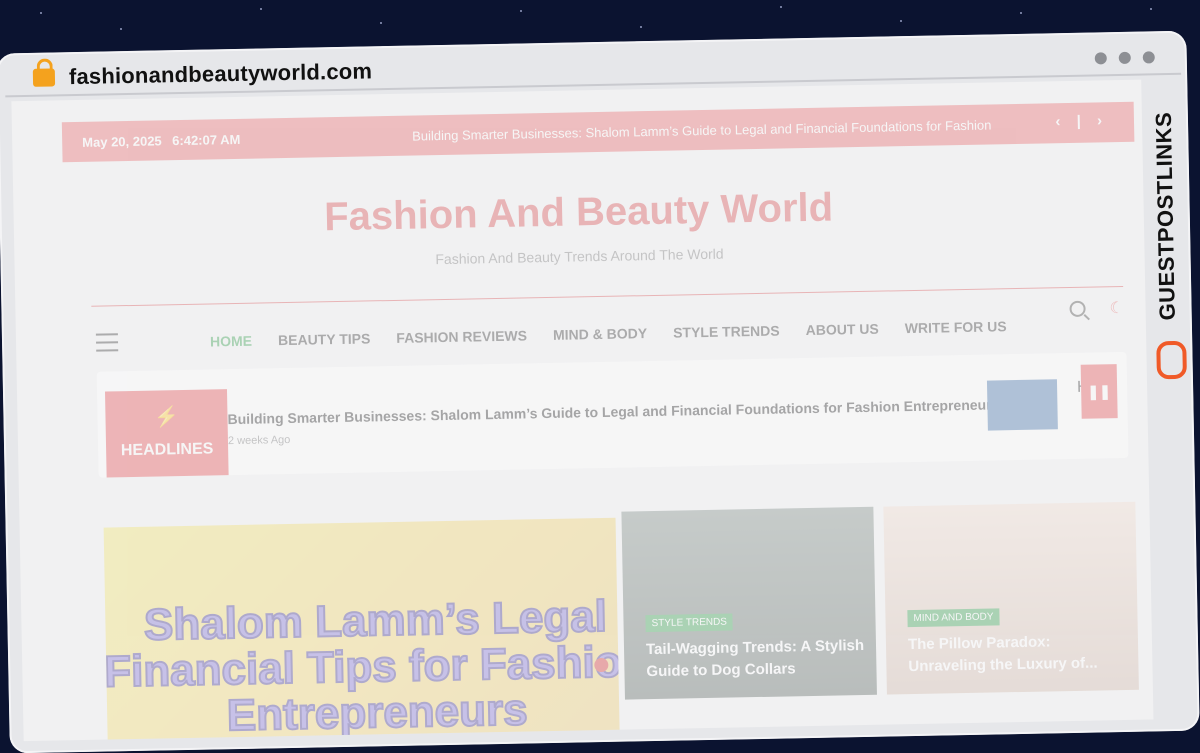  I want to click on search-icon, so click(1077, 308).